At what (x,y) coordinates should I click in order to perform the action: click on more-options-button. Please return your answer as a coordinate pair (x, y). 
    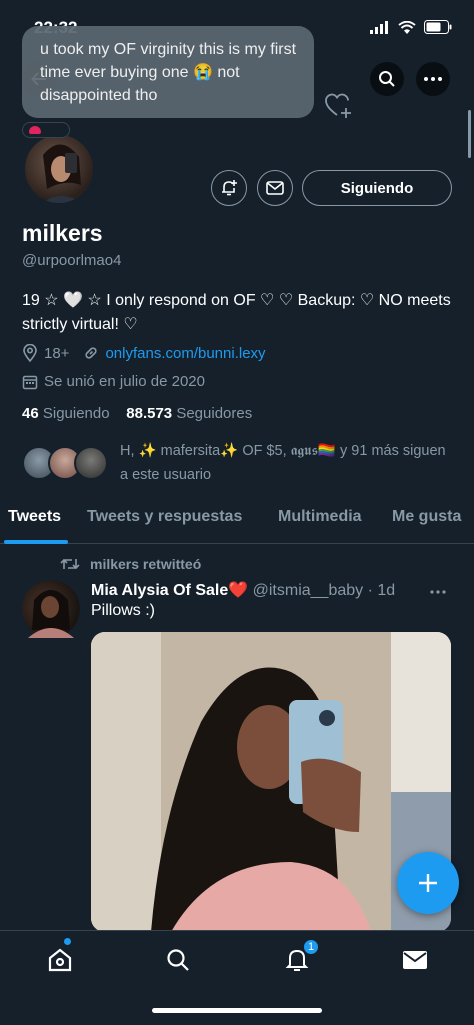
    Looking at the image, I should click on (433, 79).